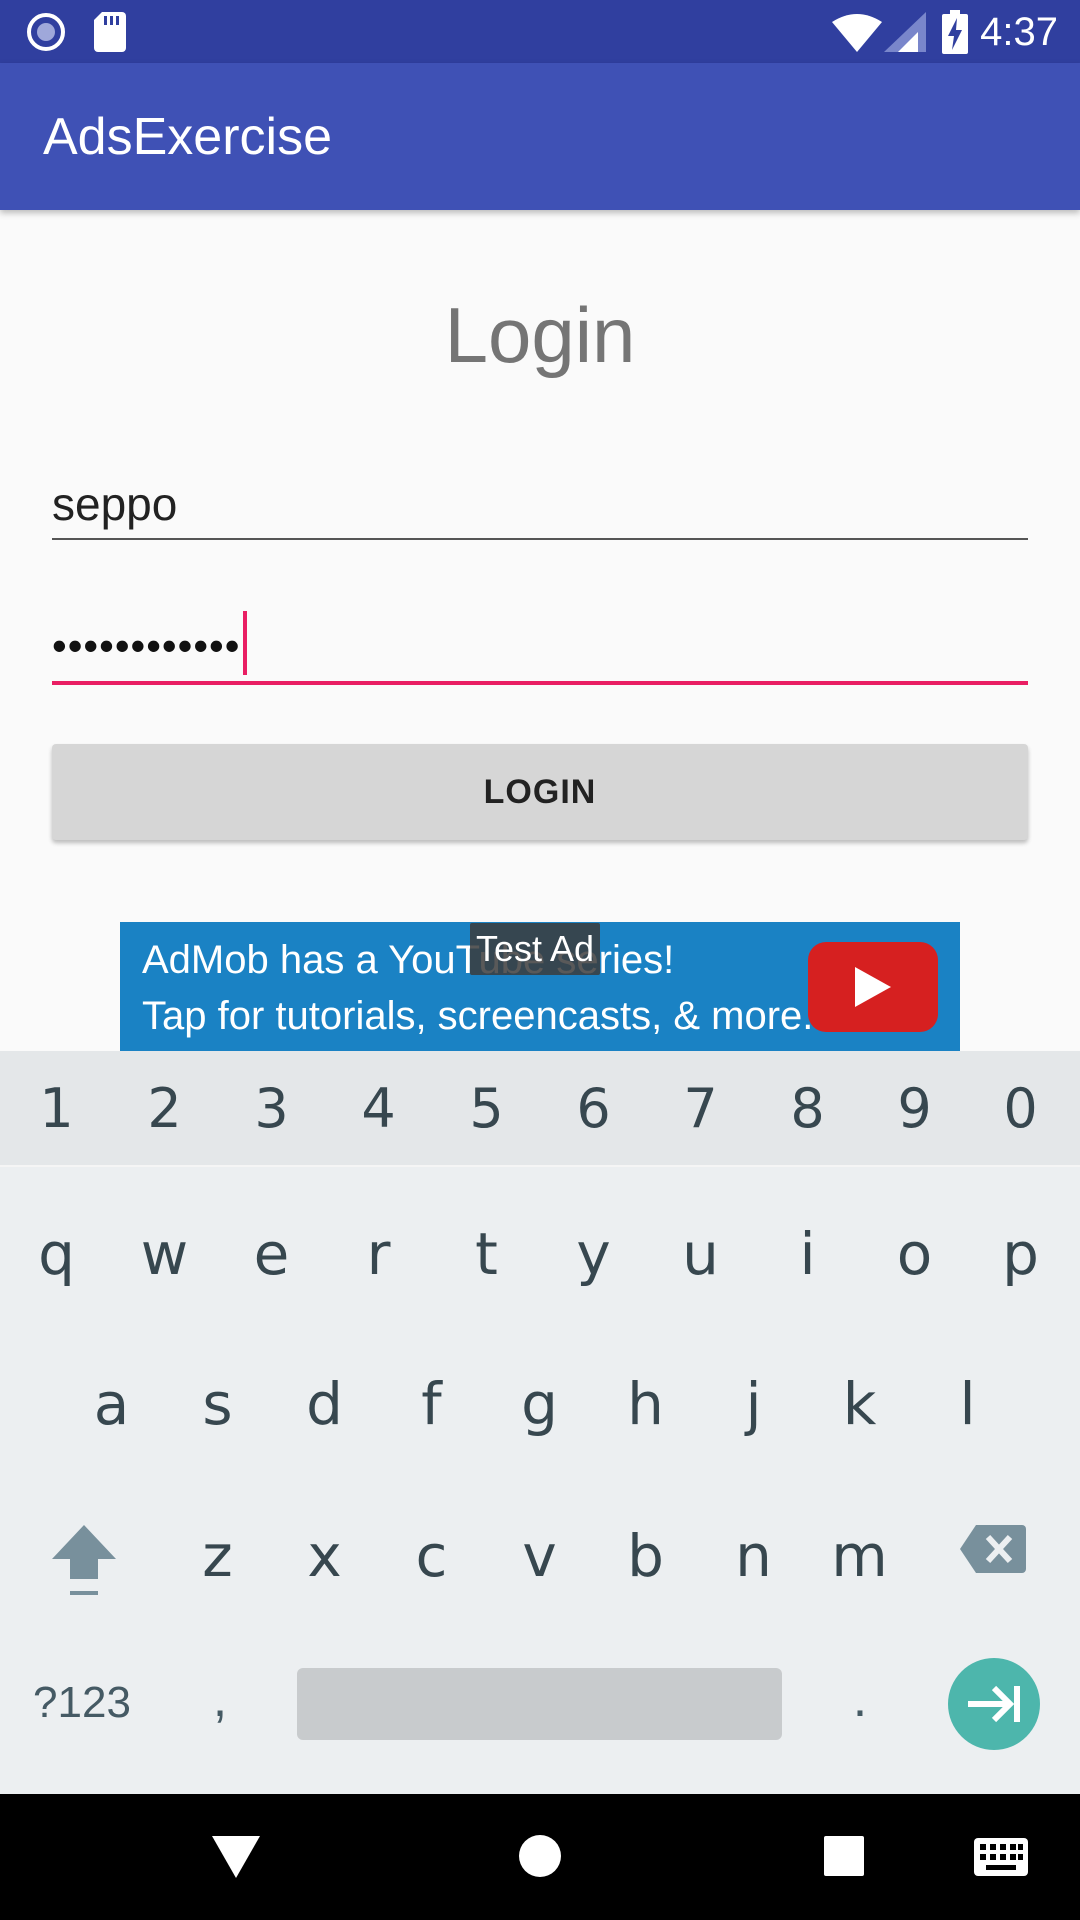  What do you see at coordinates (700, 1109) in the screenshot?
I see `key-7: 7` at bounding box center [700, 1109].